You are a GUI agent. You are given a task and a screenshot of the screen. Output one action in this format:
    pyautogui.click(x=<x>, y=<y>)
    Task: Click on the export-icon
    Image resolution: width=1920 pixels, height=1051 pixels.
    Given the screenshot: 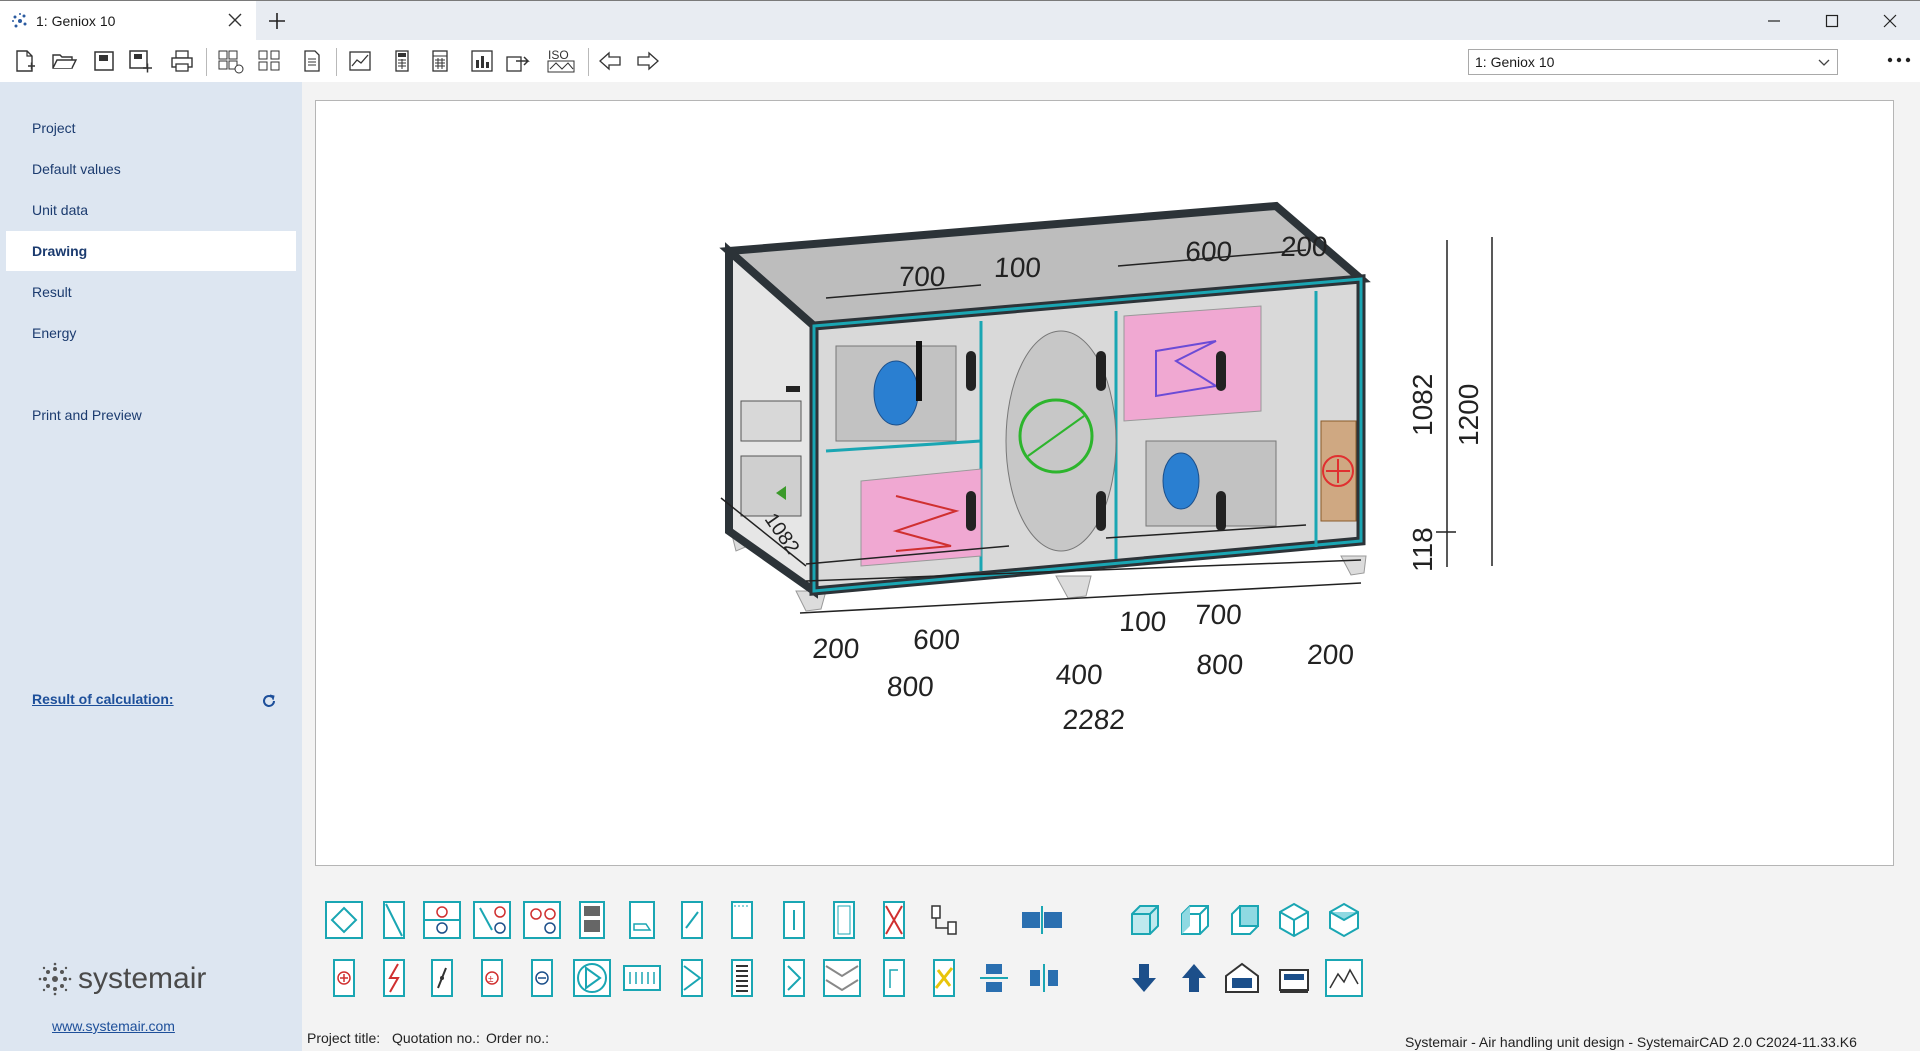 What is the action you would take?
    pyautogui.click(x=518, y=61)
    